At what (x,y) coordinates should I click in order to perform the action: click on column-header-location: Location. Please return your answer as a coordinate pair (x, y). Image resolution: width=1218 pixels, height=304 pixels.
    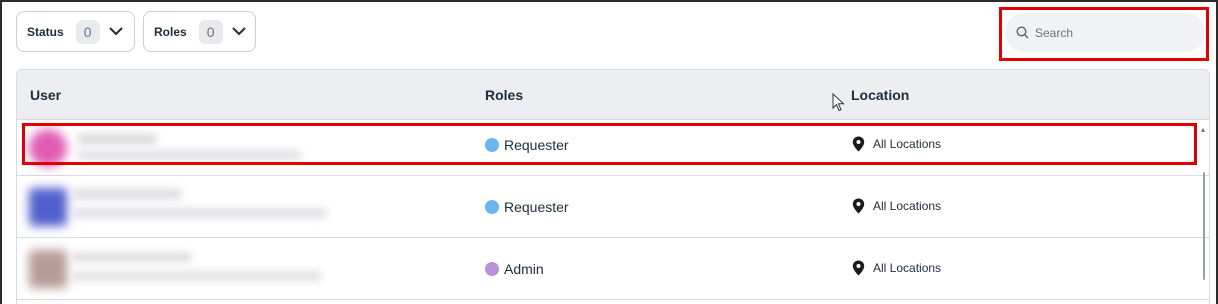
    Looking at the image, I should click on (880, 95).